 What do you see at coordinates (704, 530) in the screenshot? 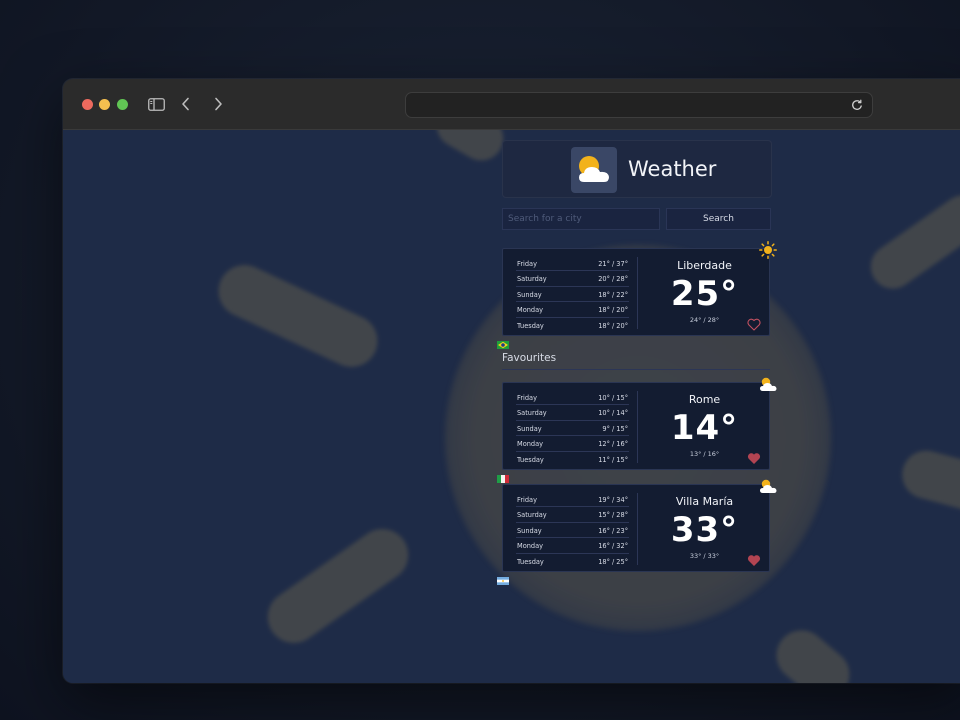
I see `current-temperature: 33°` at bounding box center [704, 530].